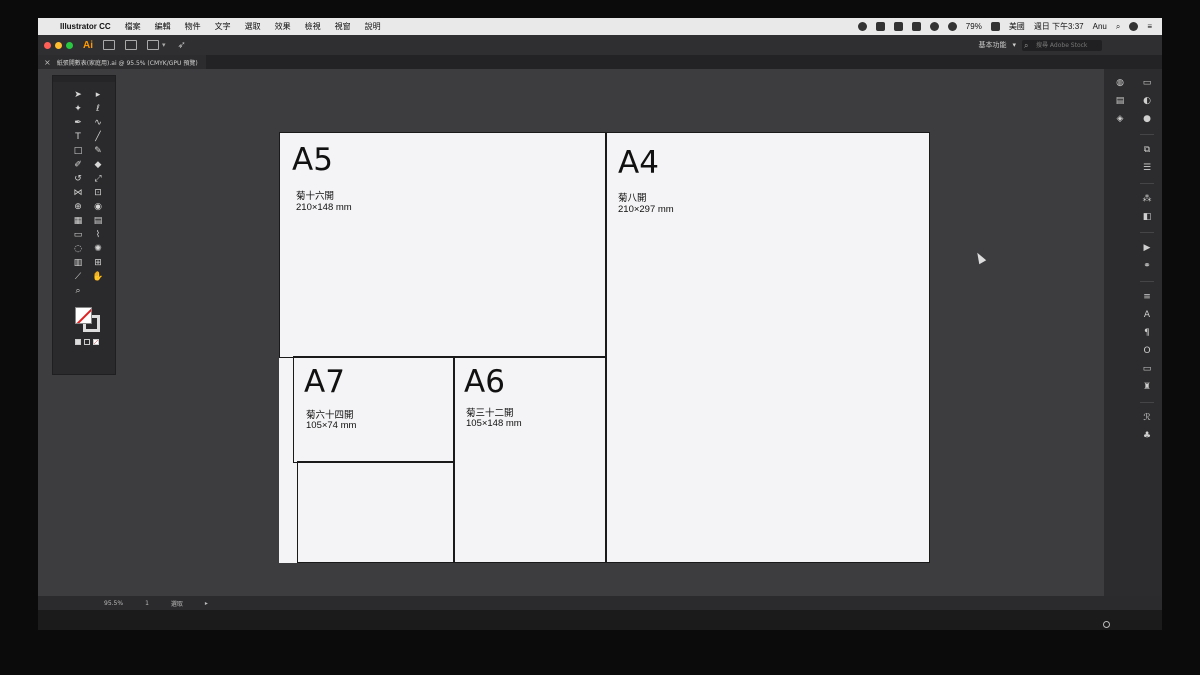 The image size is (1200, 675). I want to click on gradient-icon, so click(87, 342).